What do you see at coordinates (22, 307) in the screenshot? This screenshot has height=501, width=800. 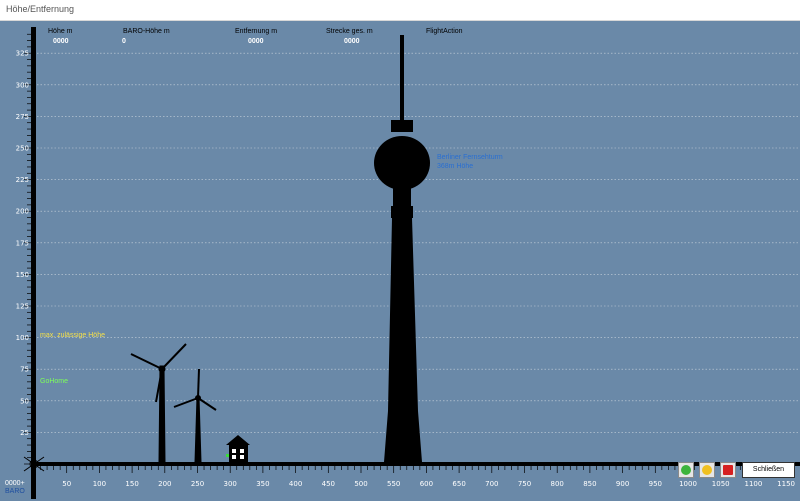 I see `y-tick-label: 125` at bounding box center [22, 307].